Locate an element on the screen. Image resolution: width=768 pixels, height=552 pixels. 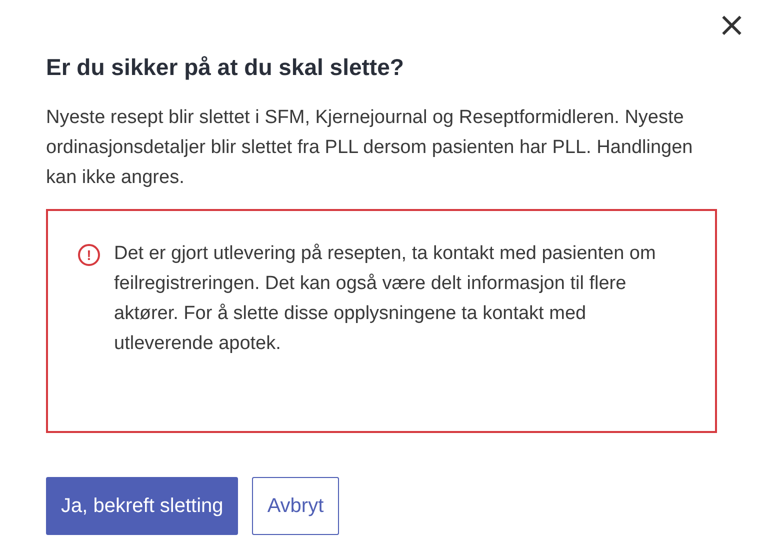
close-button: × is located at coordinates (732, 25).